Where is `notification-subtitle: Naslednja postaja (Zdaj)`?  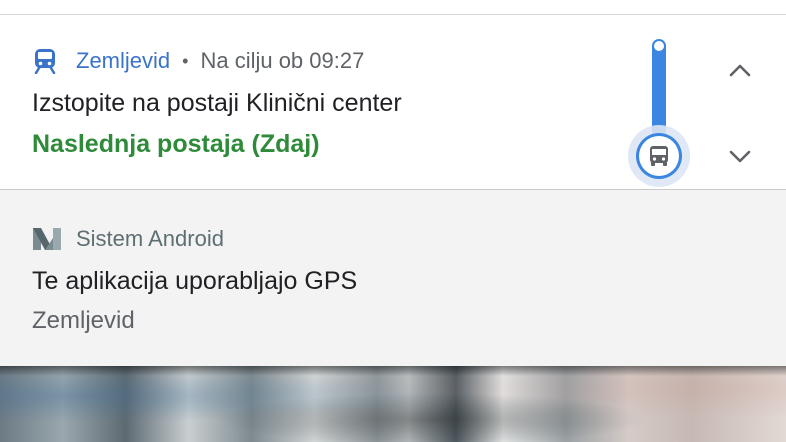
notification-subtitle: Naslednja postaja (Zdaj) is located at coordinates (176, 144).